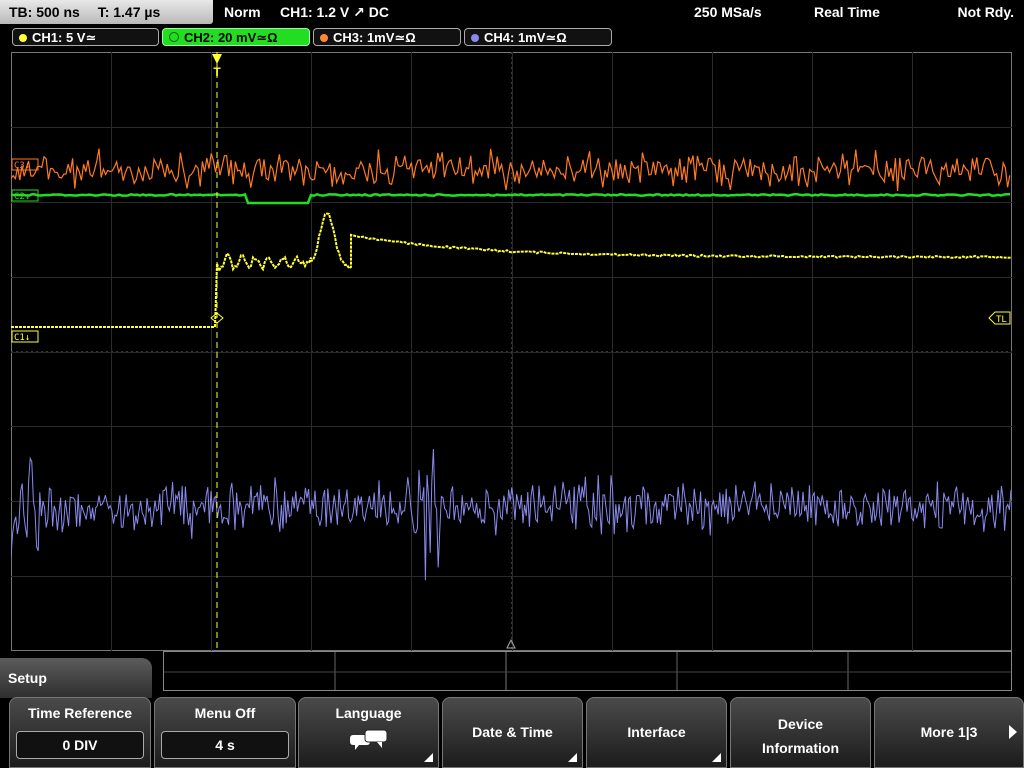 This screenshot has height=768, width=1024. I want to click on time-reference-button: Time Reference 0 DIV, so click(80, 732).